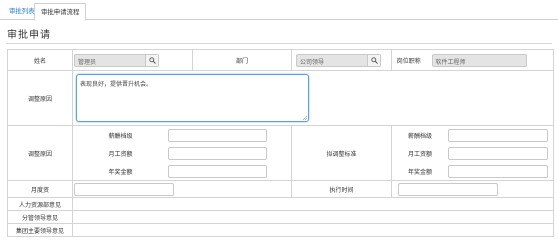 This screenshot has height=242, width=558. I want to click on form-row-branch: 分管领导意见, so click(280, 217).